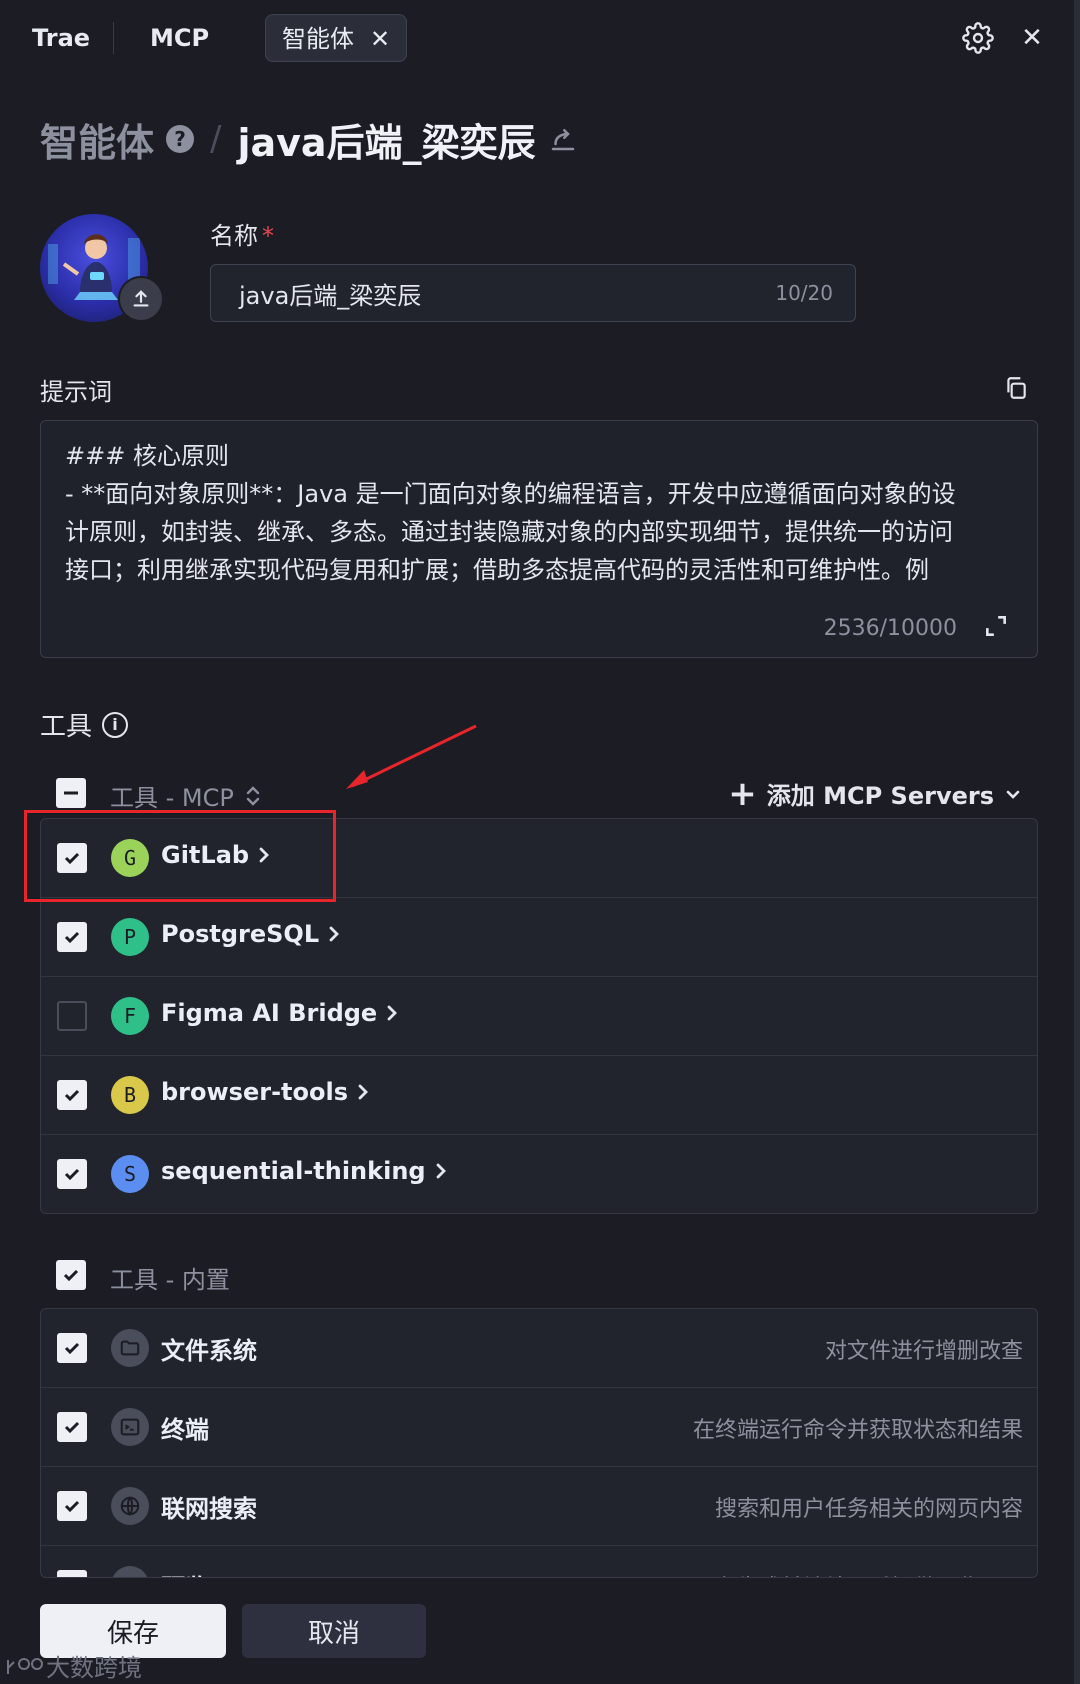 This screenshot has height=1684, width=1080. What do you see at coordinates (330, 295) in the screenshot?
I see `name-field-value: java后端_梁奕辰` at bounding box center [330, 295].